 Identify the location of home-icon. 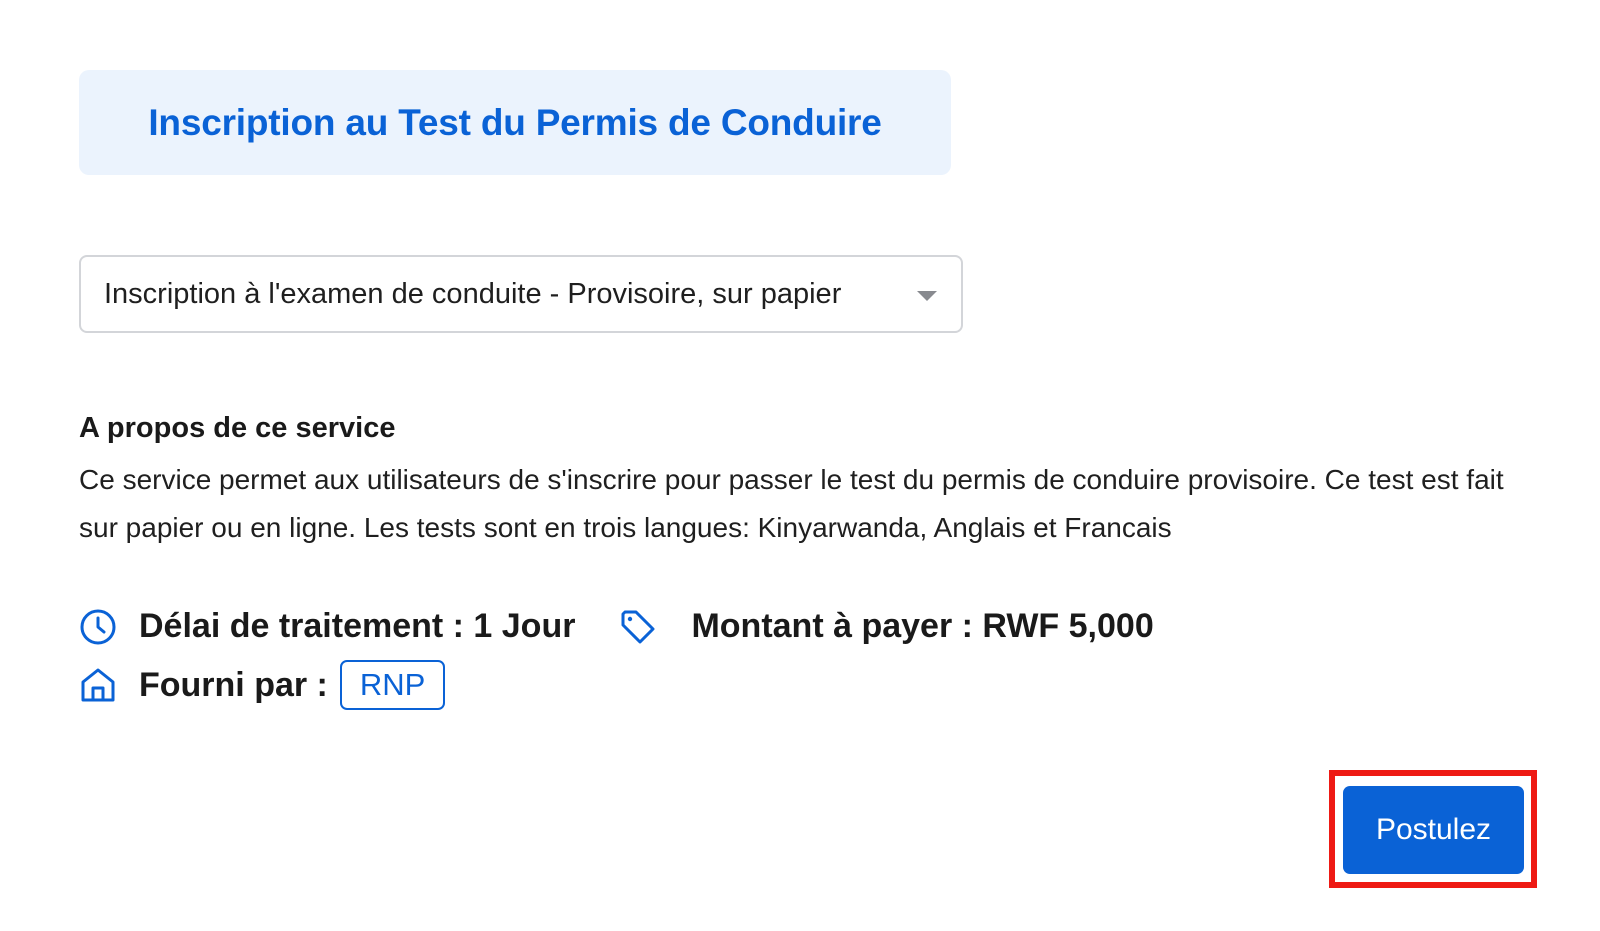
(98, 685).